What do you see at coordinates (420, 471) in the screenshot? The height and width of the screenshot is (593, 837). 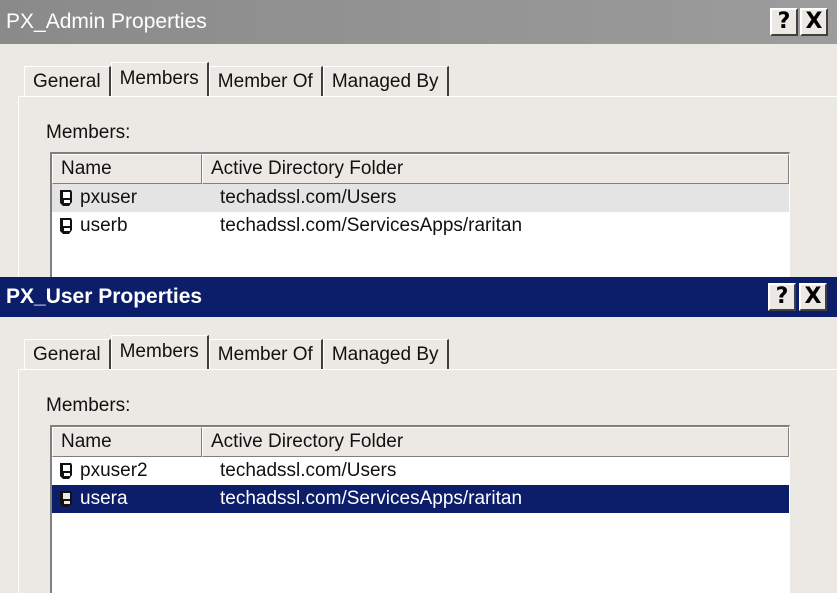 I see `list-item: pxuser2 techadssl.com/Users` at bounding box center [420, 471].